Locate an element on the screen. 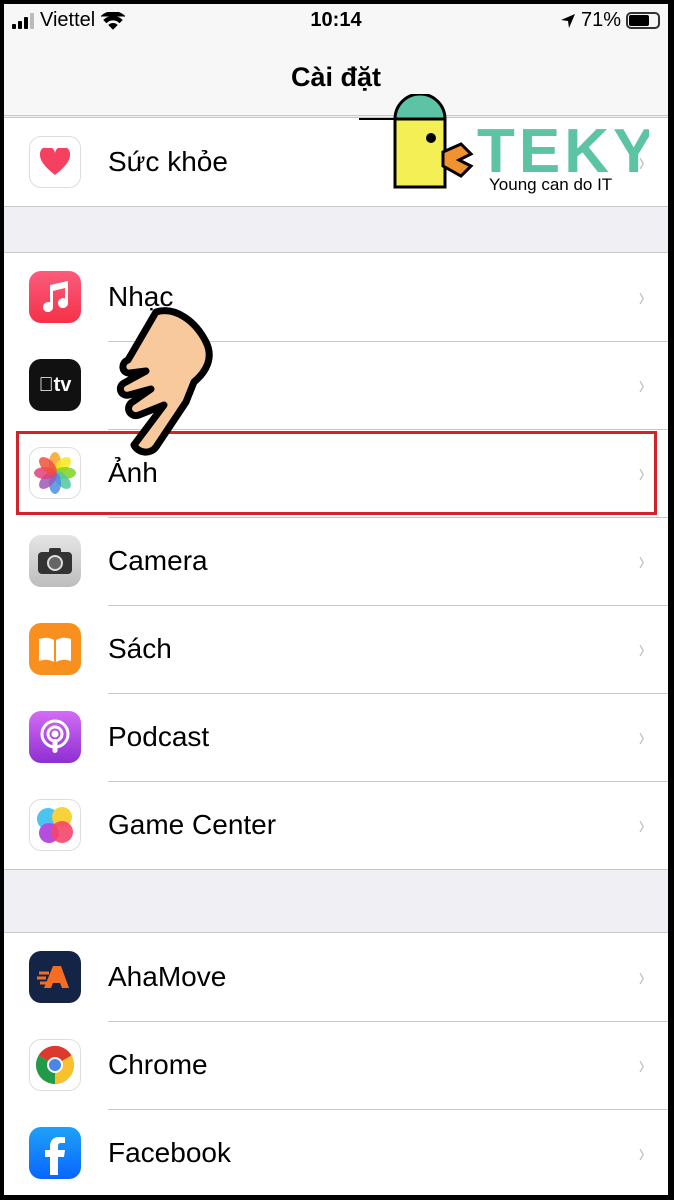  settings-row-ahamove: AhaMove › is located at coordinates (336, 977).